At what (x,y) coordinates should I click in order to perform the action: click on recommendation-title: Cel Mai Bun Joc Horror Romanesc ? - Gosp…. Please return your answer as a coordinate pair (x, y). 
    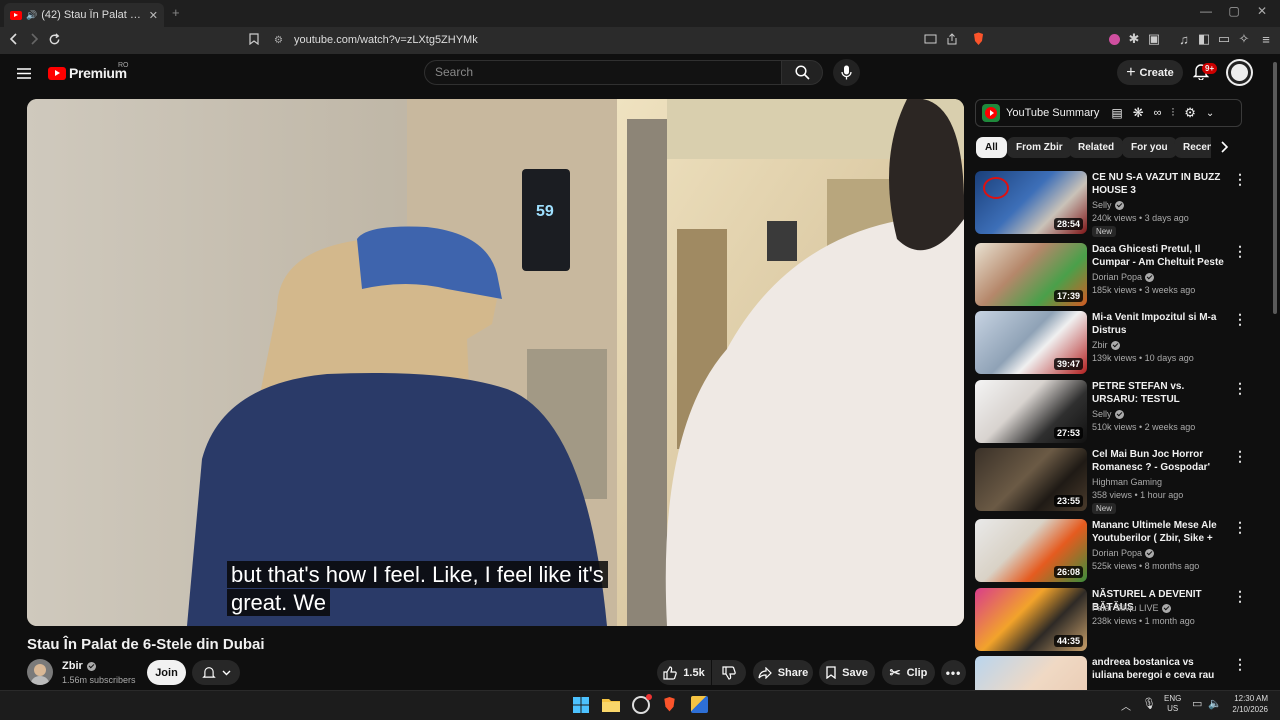
    Looking at the image, I should click on (1159, 461).